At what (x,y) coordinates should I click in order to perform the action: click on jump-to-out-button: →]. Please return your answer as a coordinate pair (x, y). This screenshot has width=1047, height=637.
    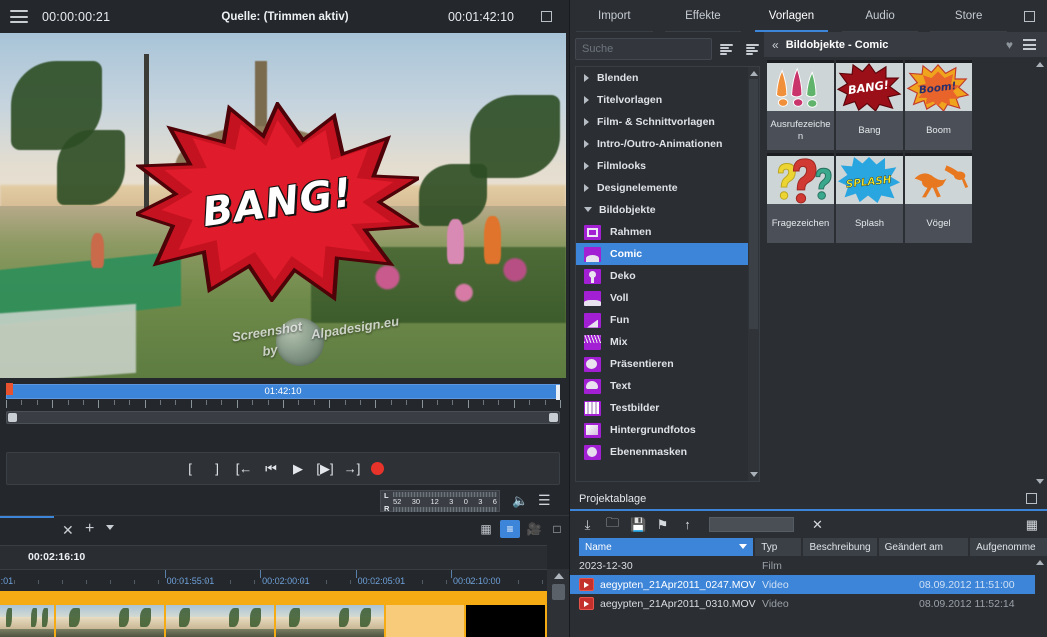
    Looking at the image, I should click on (352, 469).